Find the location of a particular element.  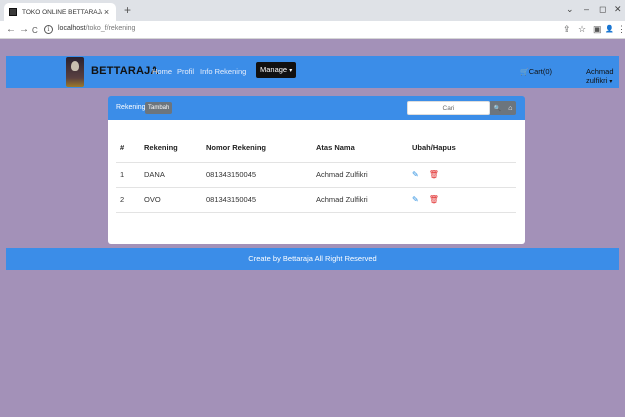

forward-button: → is located at coordinates (24, 30).